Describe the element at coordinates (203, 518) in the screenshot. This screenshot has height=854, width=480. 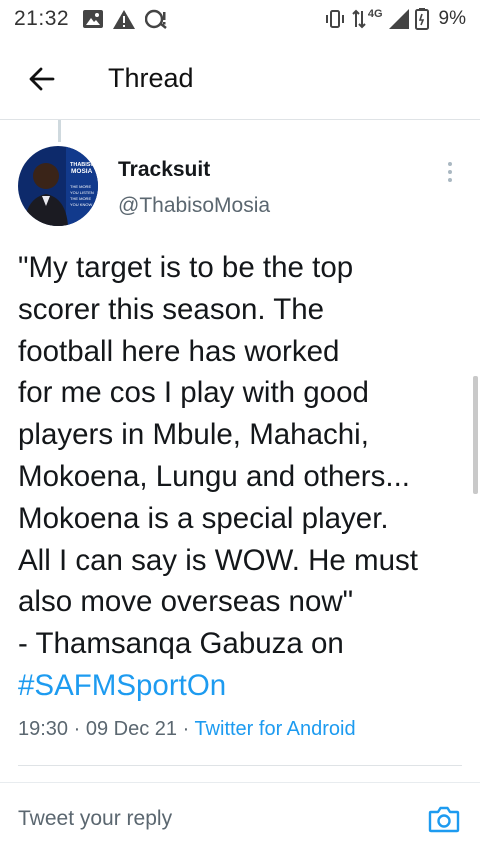
I see `tweet-text-line: Mokoena is a special player.` at that location.